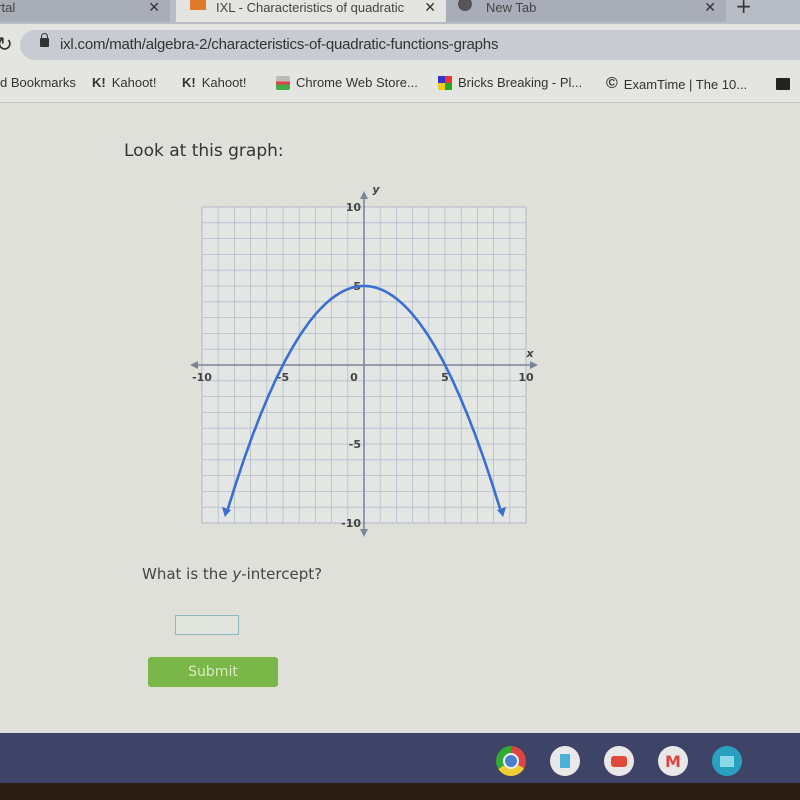 The image size is (800, 800). Describe the element at coordinates (511, 7) in the screenshot. I see `tab-title: New Tab` at that location.